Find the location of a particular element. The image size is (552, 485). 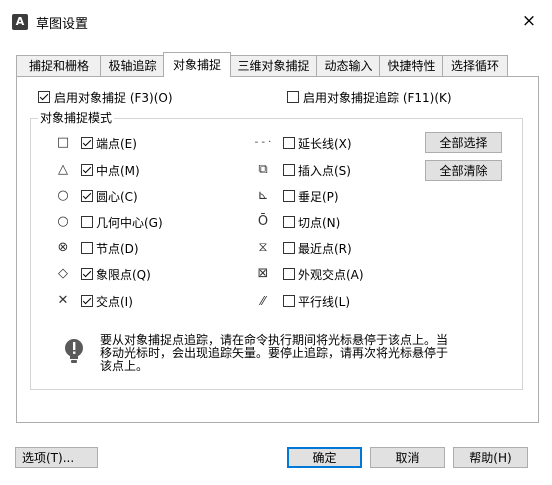

endpoint-checkbox is located at coordinates (87, 143).